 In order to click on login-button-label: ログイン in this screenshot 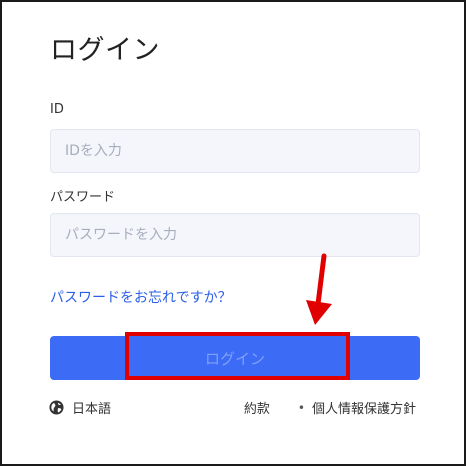, I will do `click(234, 358)`.